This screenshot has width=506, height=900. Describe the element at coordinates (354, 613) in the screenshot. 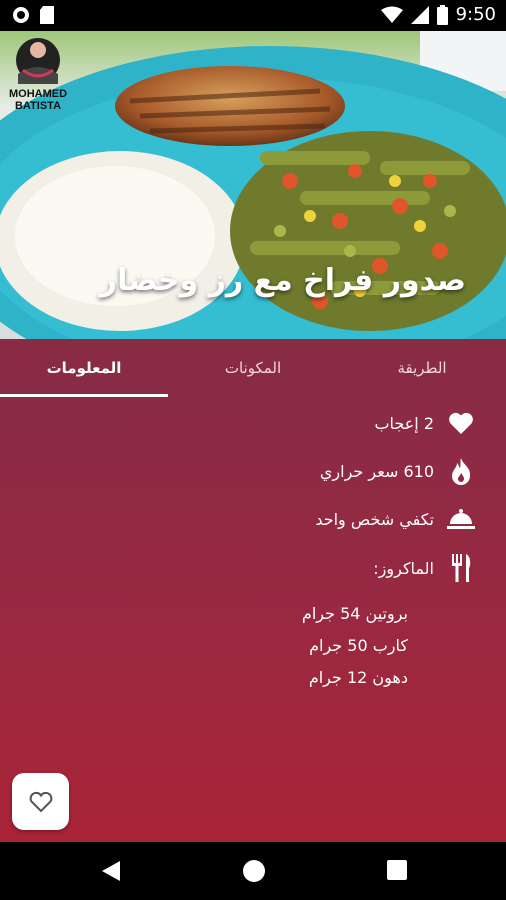

I see `macro-protein: بروتين 54 جرام` at that location.